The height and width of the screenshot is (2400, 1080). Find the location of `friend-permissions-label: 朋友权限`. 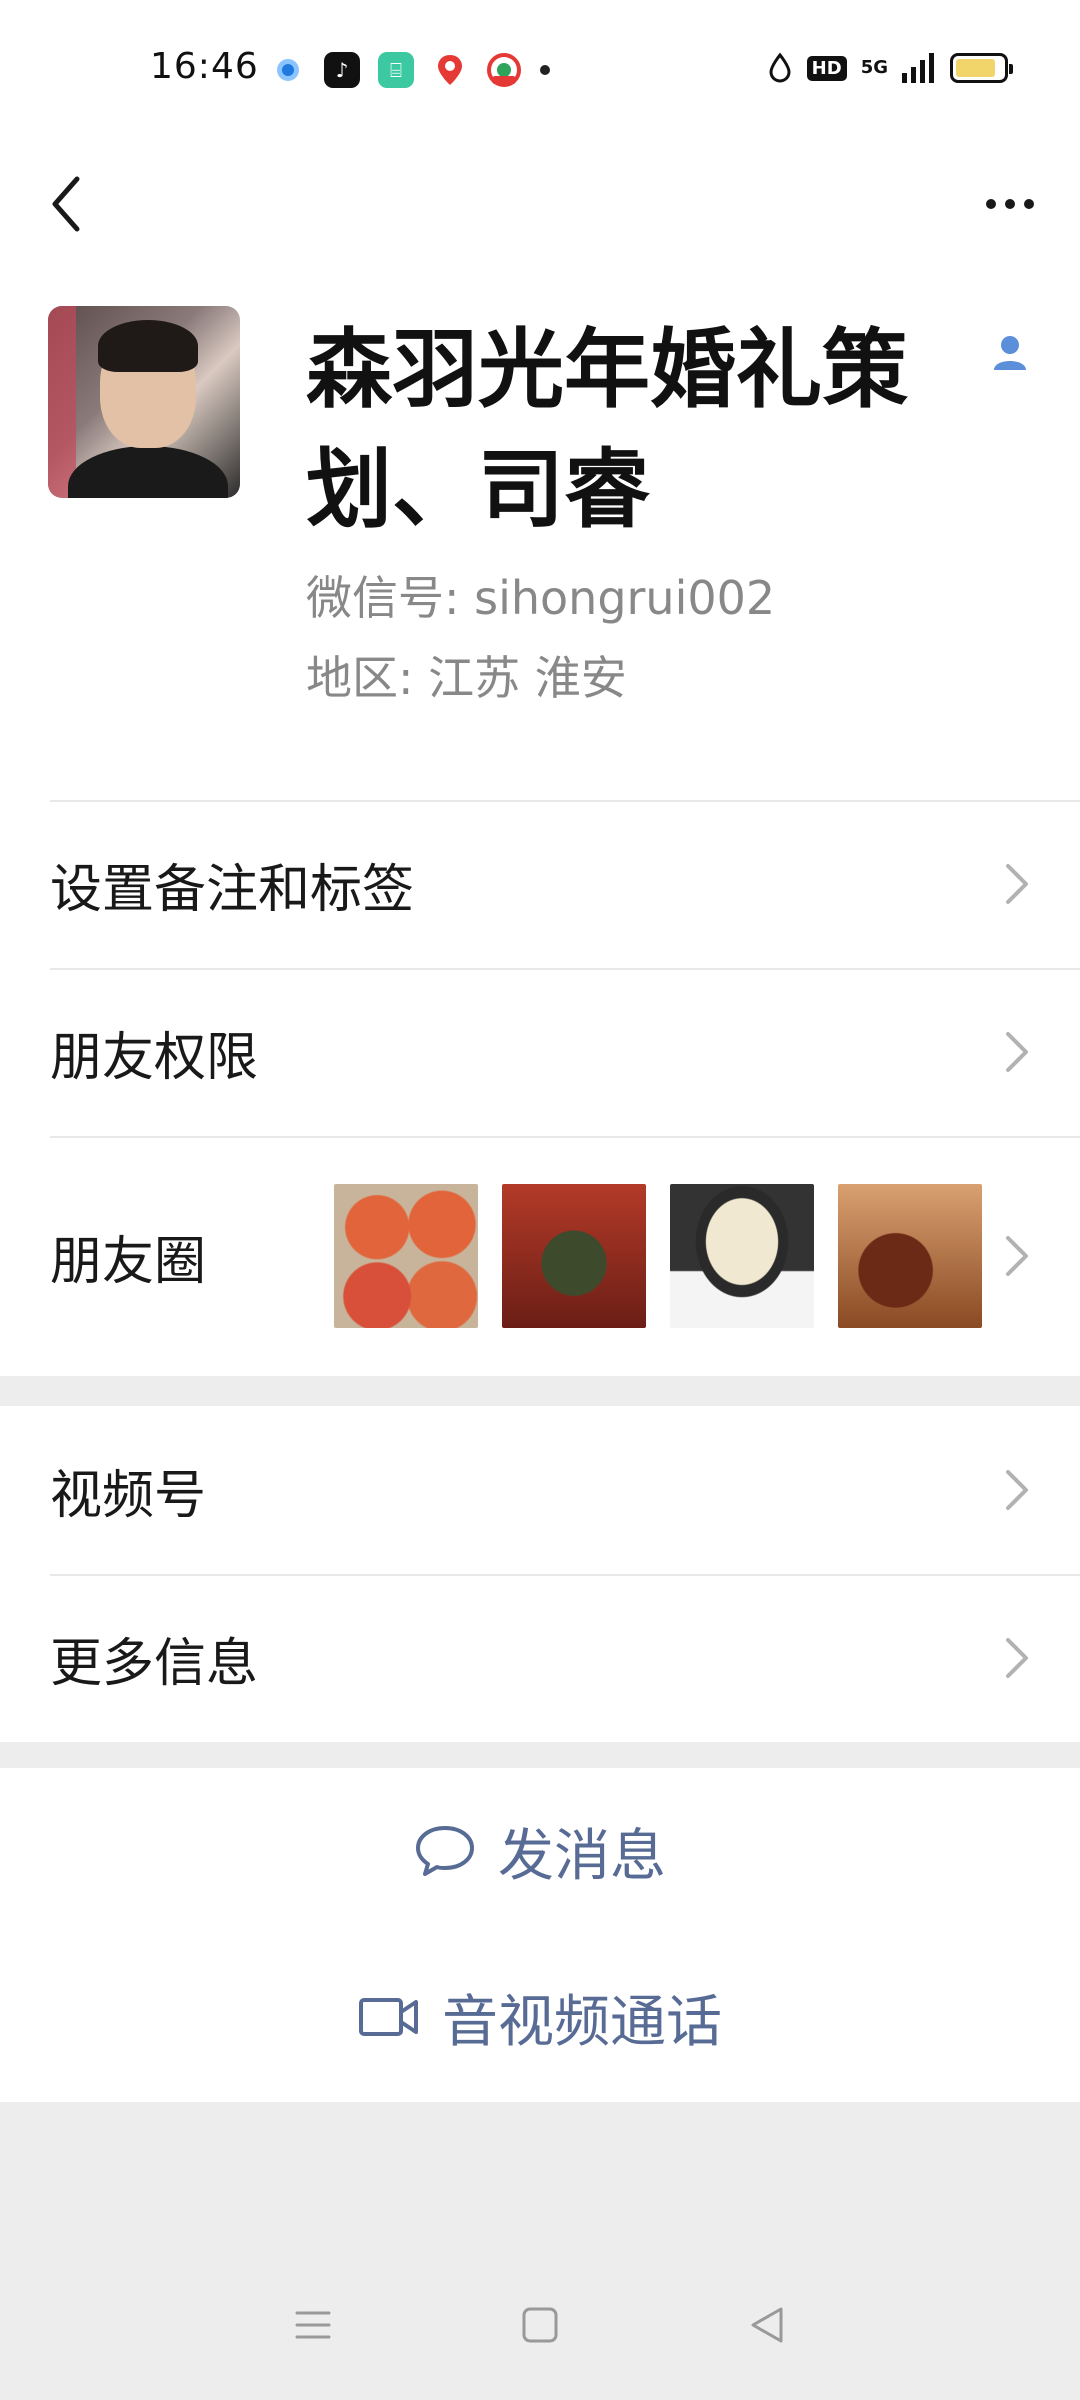

friend-permissions-label: 朋友权限 is located at coordinates (154, 1057).